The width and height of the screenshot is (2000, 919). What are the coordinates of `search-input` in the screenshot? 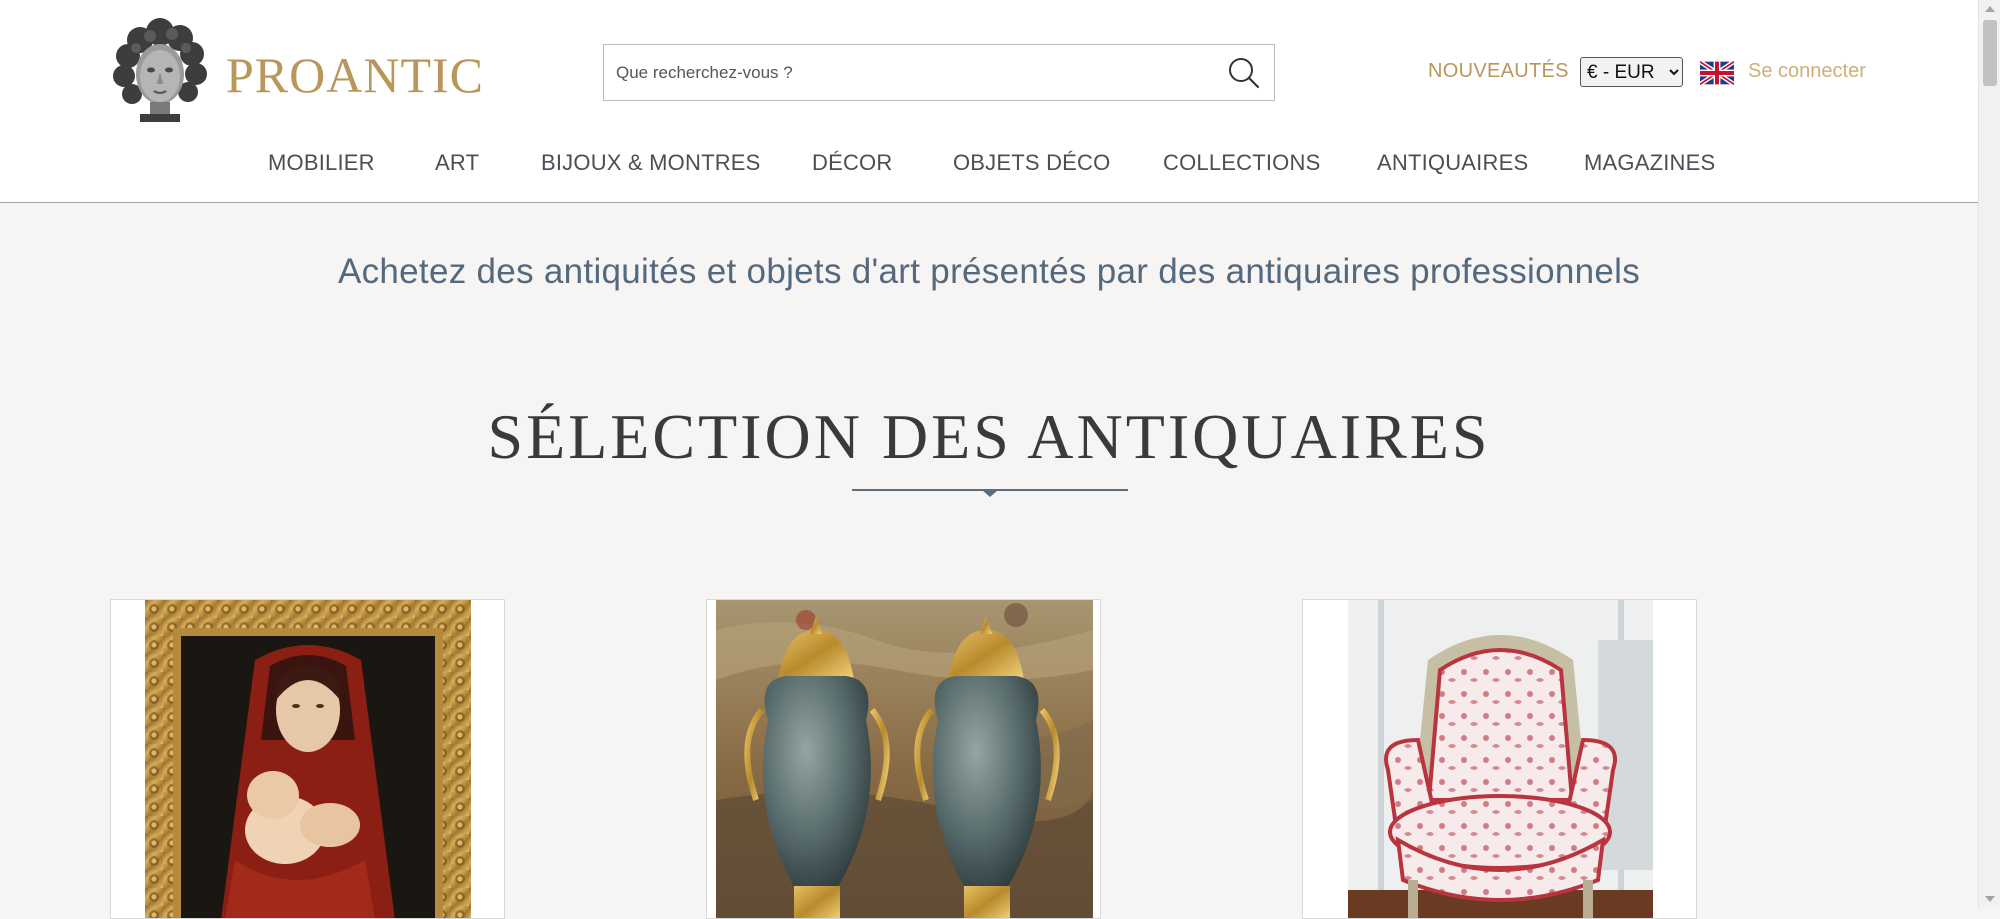 It's located at (909, 72).